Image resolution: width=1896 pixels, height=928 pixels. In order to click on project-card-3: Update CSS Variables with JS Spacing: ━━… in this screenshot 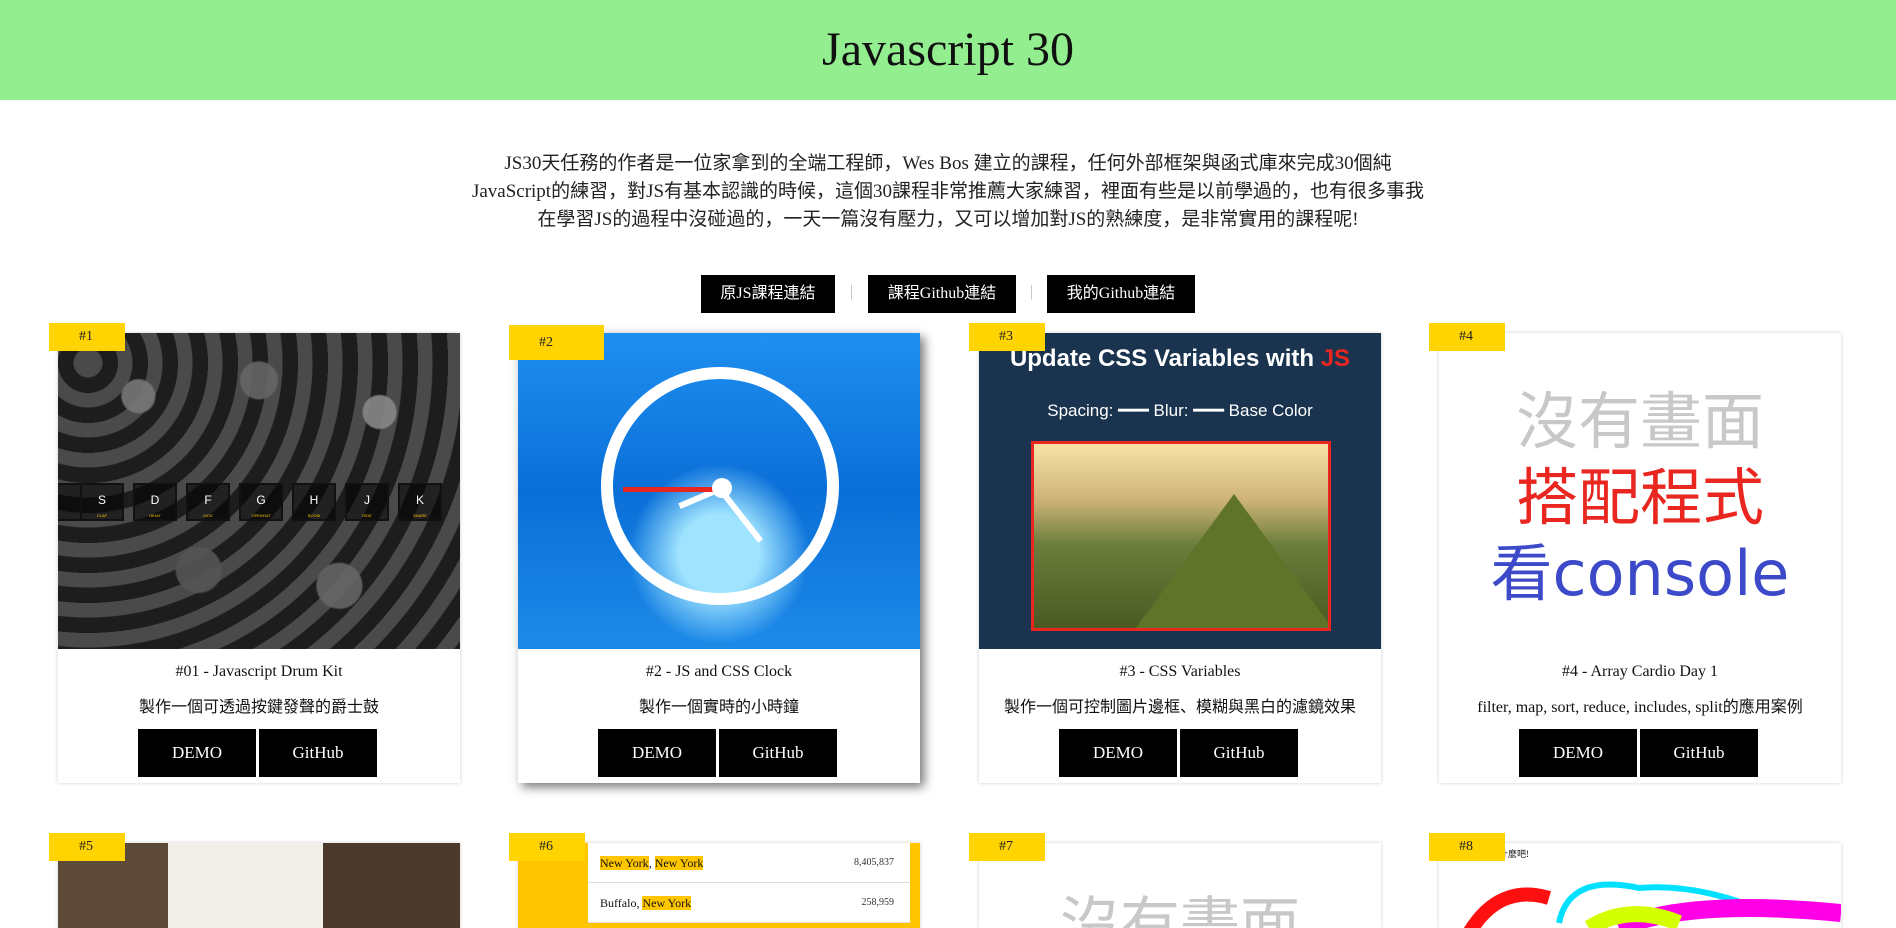, I will do `click(1180, 558)`.